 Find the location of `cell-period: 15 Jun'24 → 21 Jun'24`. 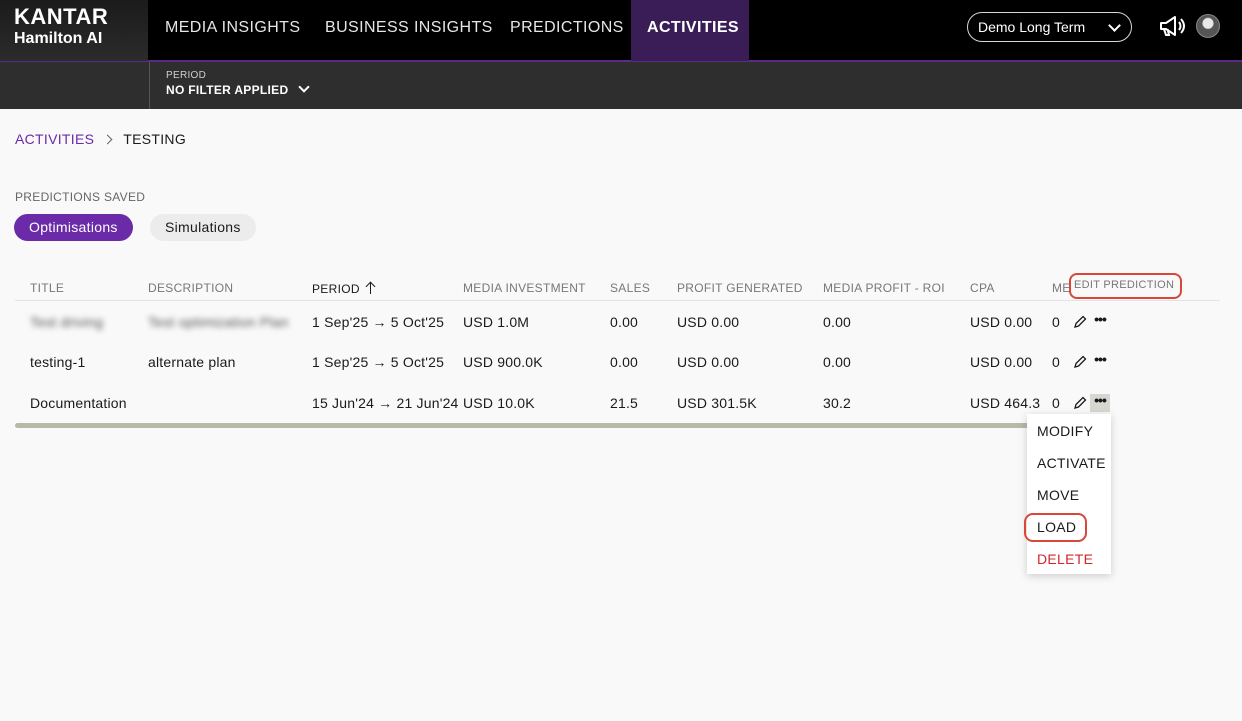

cell-period: 15 Jun'24 → 21 Jun'24 is located at coordinates (385, 403).